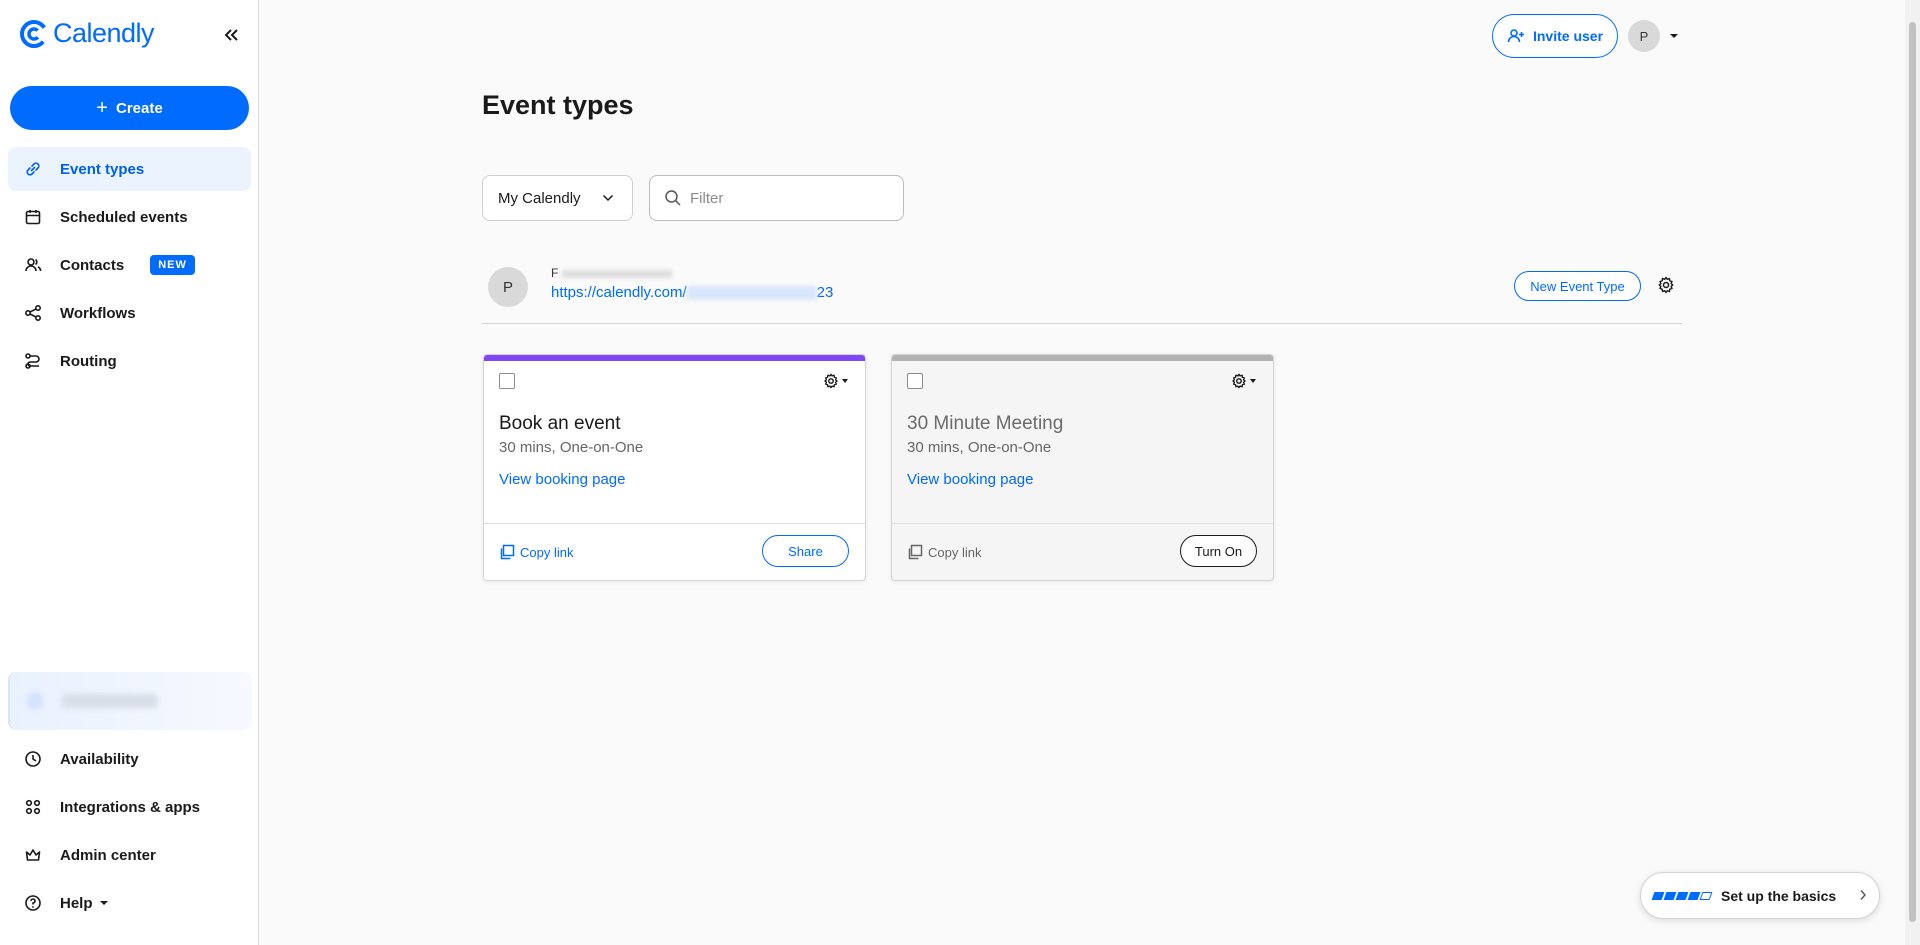 This screenshot has width=1920, height=945. Describe the element at coordinates (673, 198) in the screenshot. I see `search-icon` at that location.